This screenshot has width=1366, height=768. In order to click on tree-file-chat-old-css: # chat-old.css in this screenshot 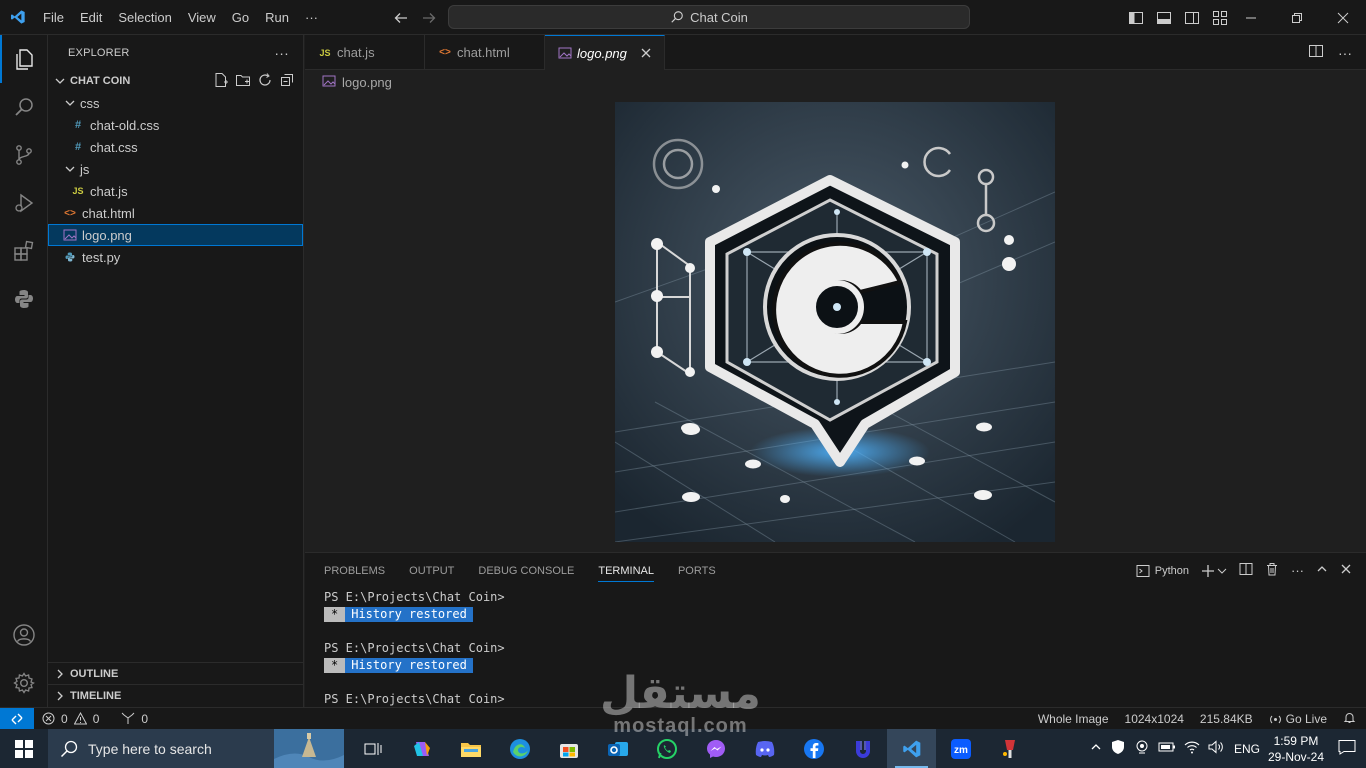, I will do `click(175, 125)`.